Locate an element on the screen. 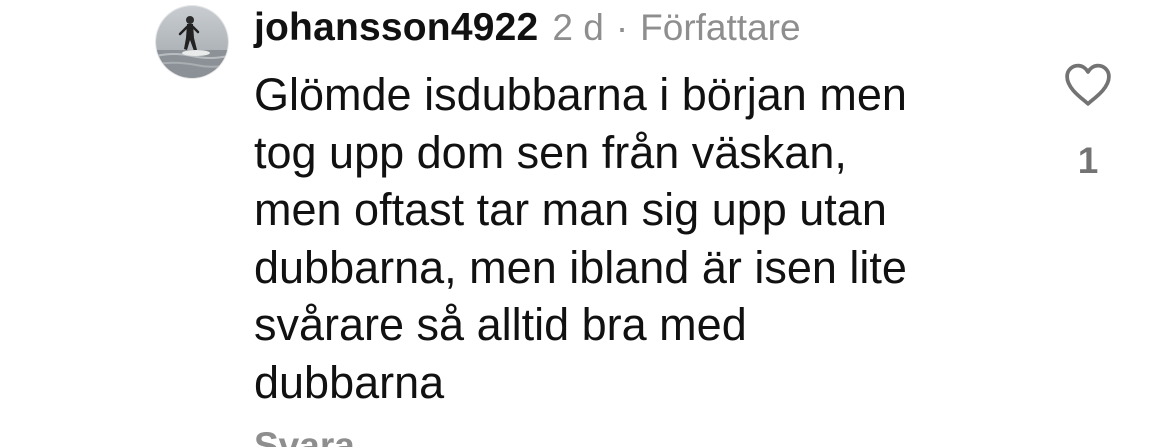  avatar is located at coordinates (192, 42).